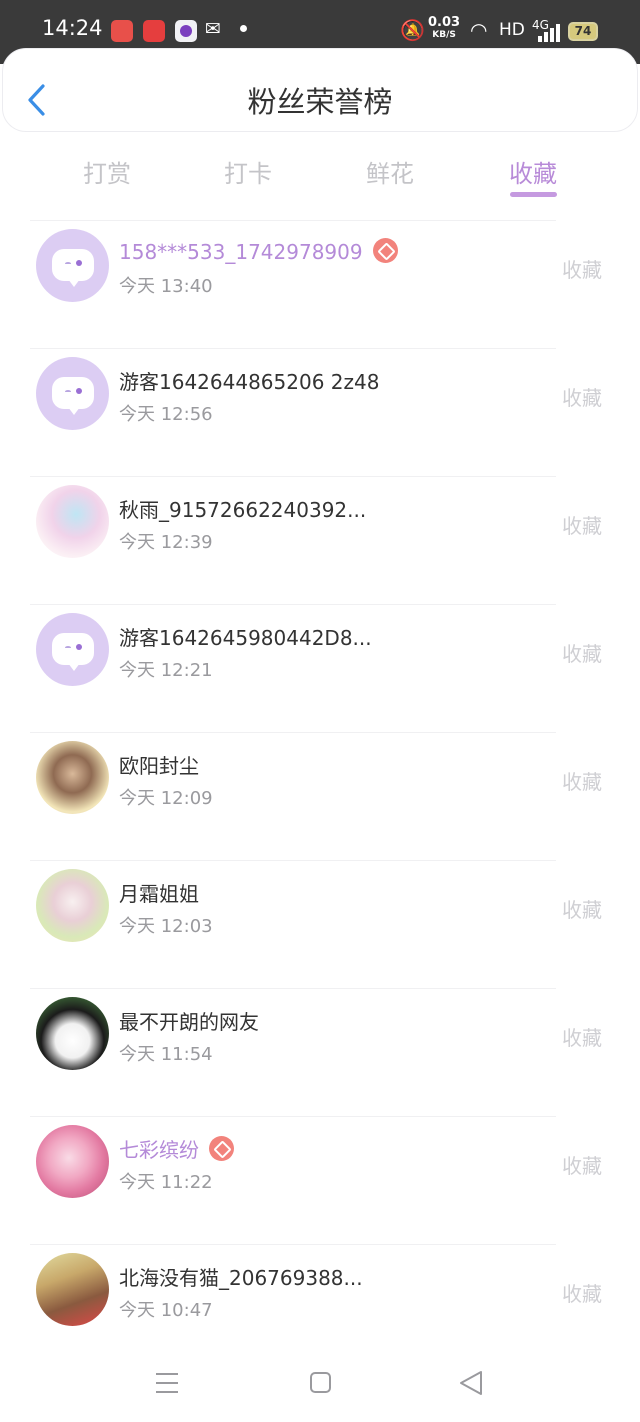 The width and height of the screenshot is (640, 1422). I want to click on status-time: 14:24, so click(72, 28).